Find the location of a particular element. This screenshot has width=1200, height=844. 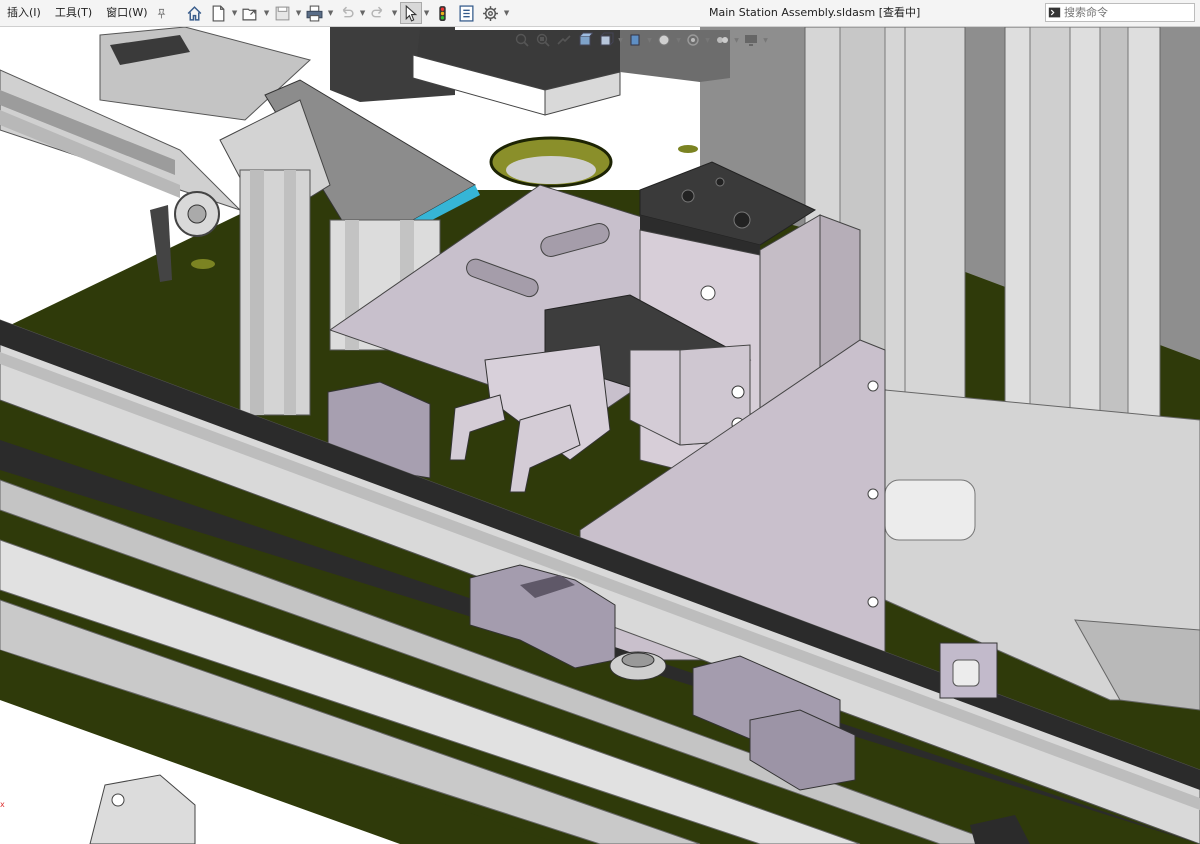

menu-tools: 工具(T) is located at coordinates (73, 13).